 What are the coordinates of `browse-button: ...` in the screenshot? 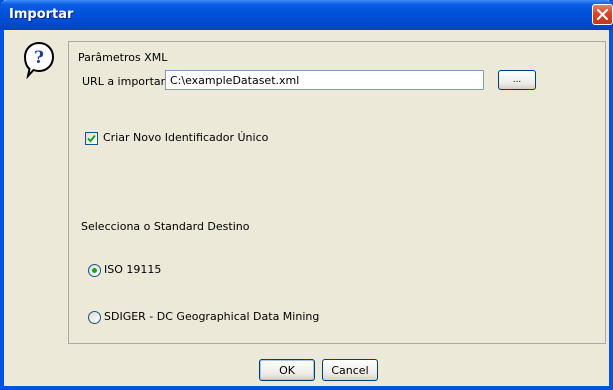 It's located at (517, 80).